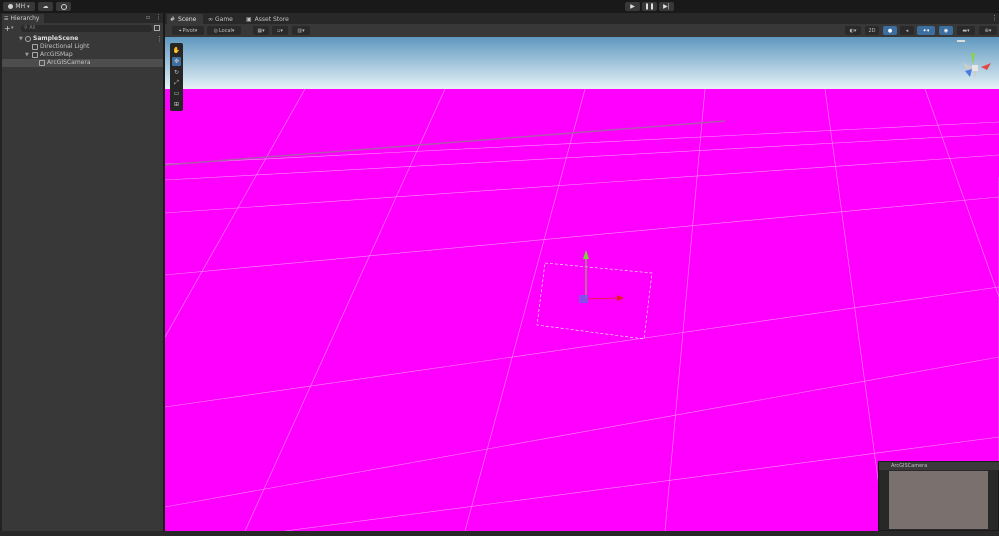 This screenshot has height=536, width=999. I want to click on history-button, so click(63, 6).